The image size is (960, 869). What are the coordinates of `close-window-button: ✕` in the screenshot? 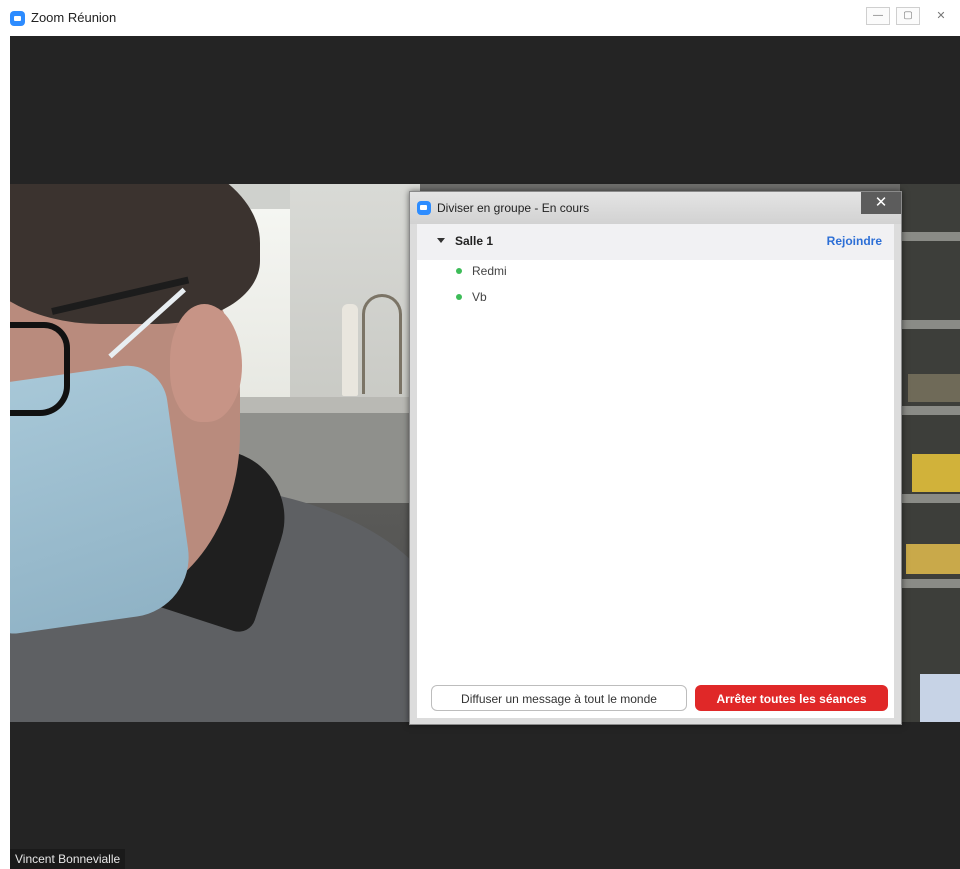 It's located at (941, 16).